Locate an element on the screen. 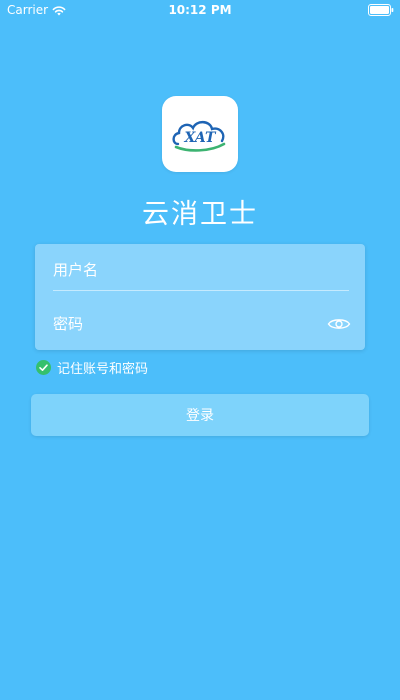 The height and width of the screenshot is (700, 400). username-input is located at coordinates (201, 270).